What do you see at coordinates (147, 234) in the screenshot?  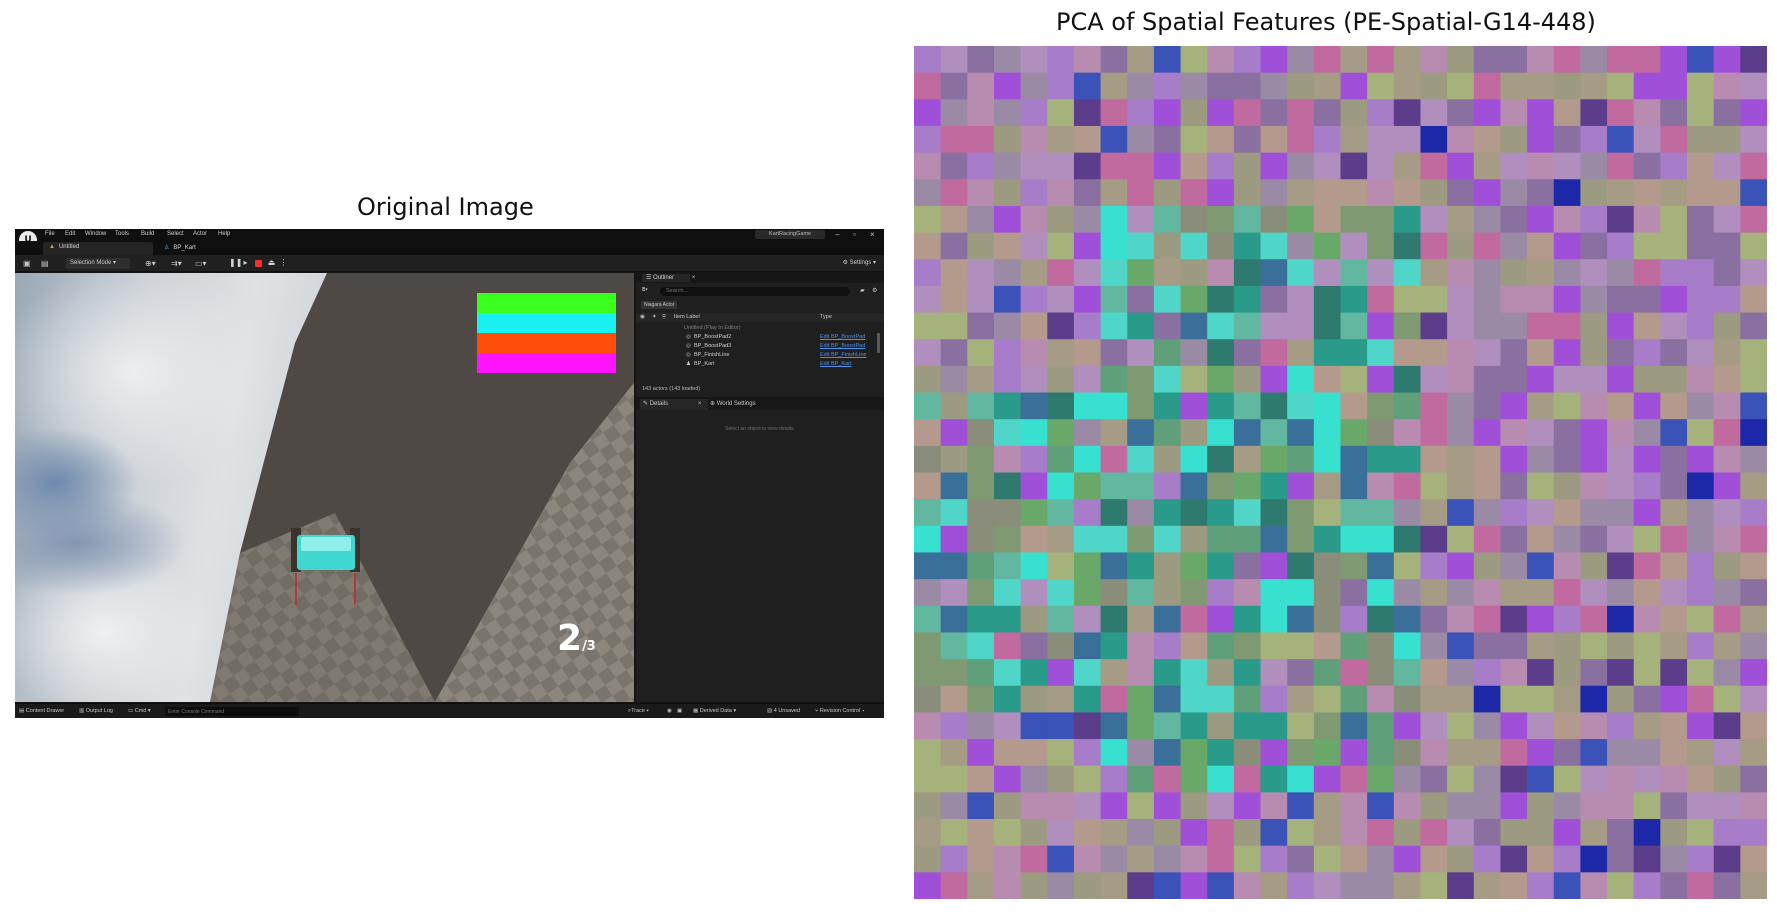 I see `menu-build: Build` at bounding box center [147, 234].